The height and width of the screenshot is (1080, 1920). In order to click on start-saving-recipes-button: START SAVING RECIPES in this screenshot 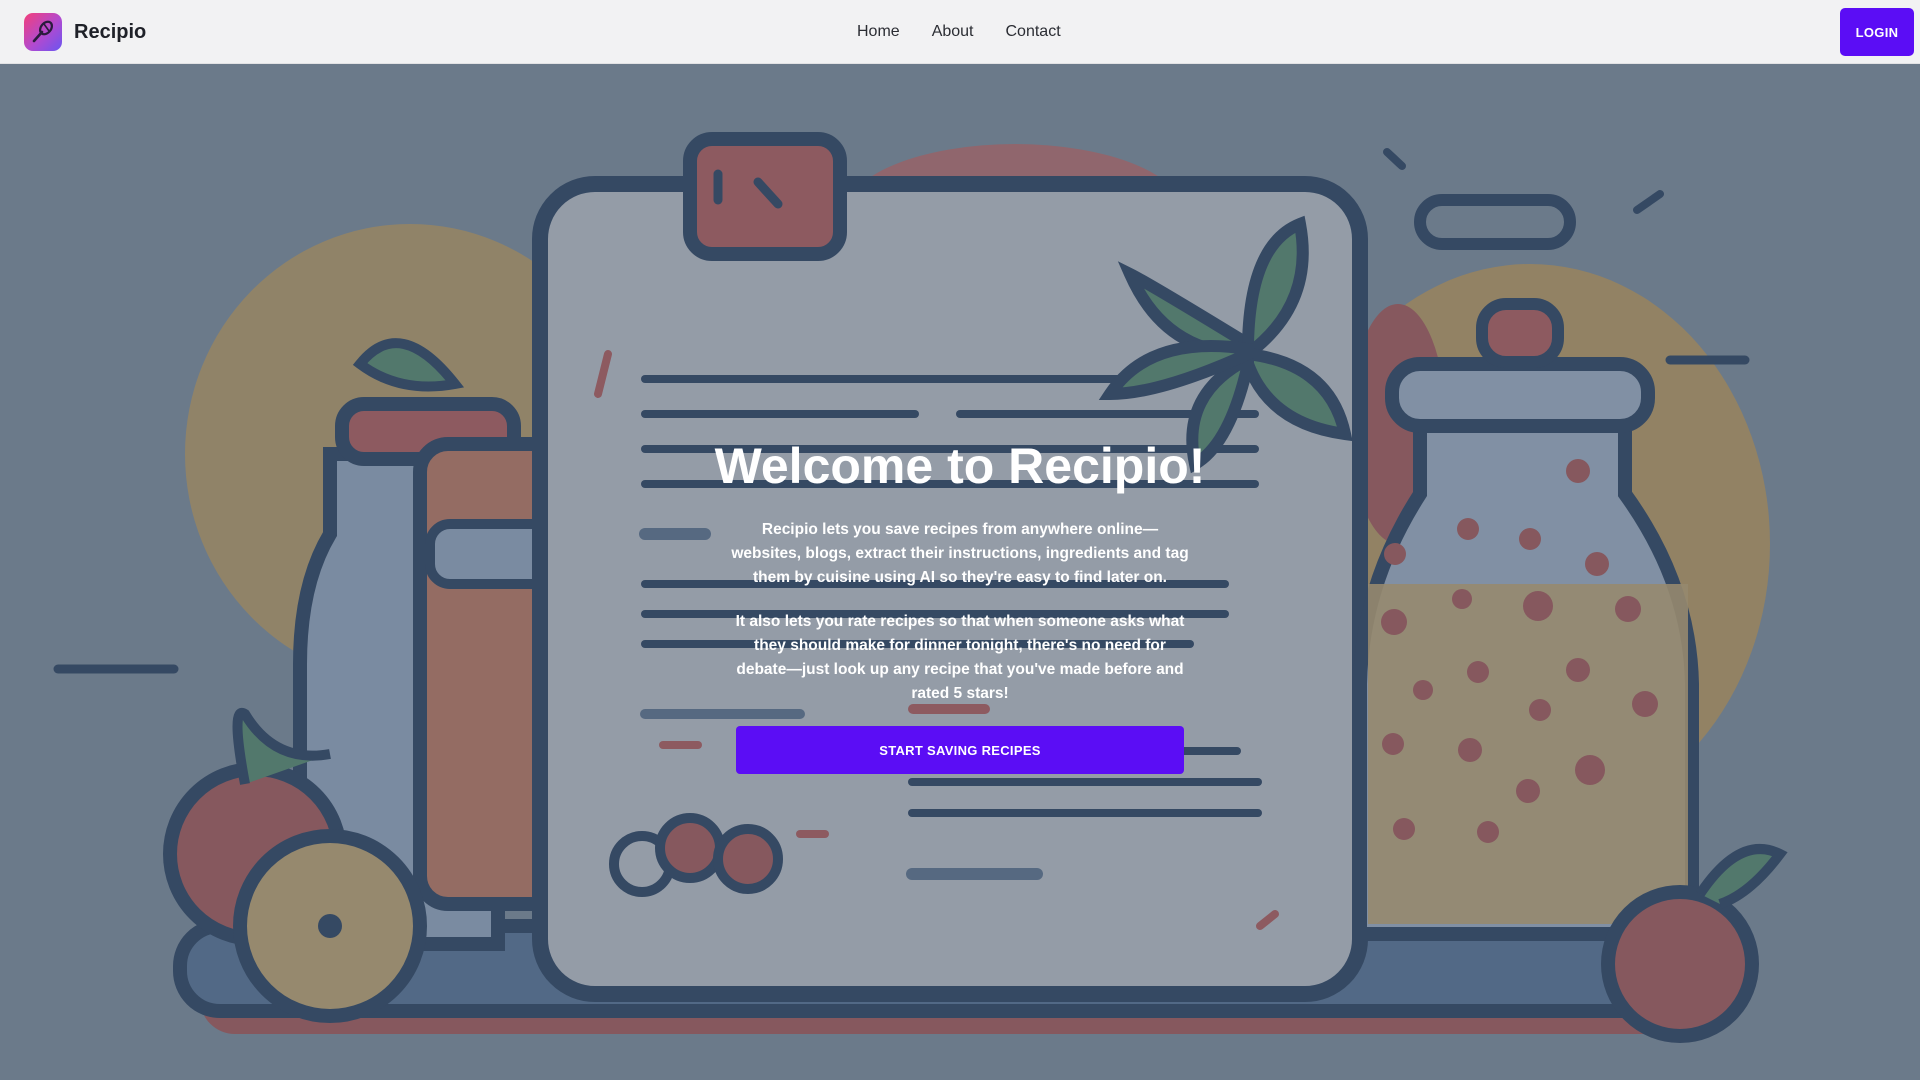, I will do `click(960, 750)`.